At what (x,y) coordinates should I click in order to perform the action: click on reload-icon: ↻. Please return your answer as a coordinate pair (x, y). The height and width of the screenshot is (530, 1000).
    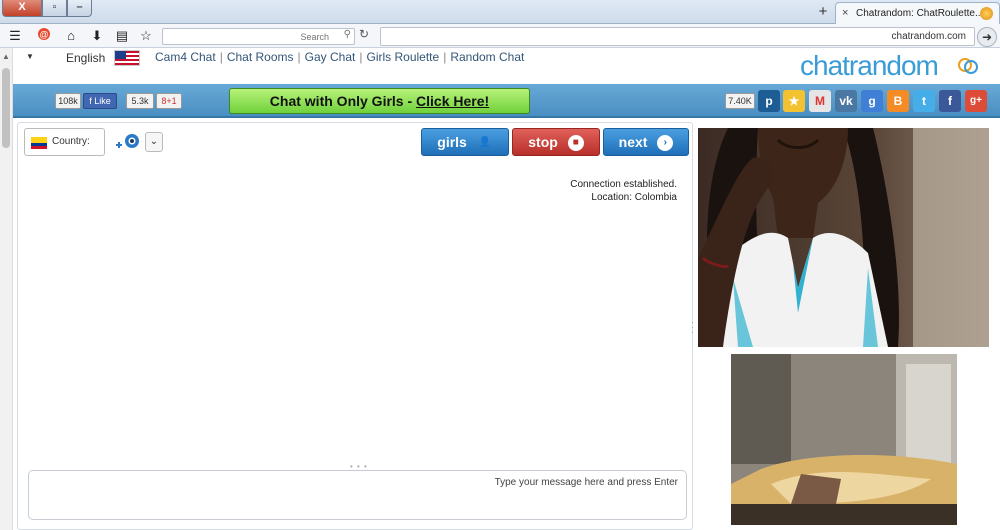
    Looking at the image, I should click on (364, 34).